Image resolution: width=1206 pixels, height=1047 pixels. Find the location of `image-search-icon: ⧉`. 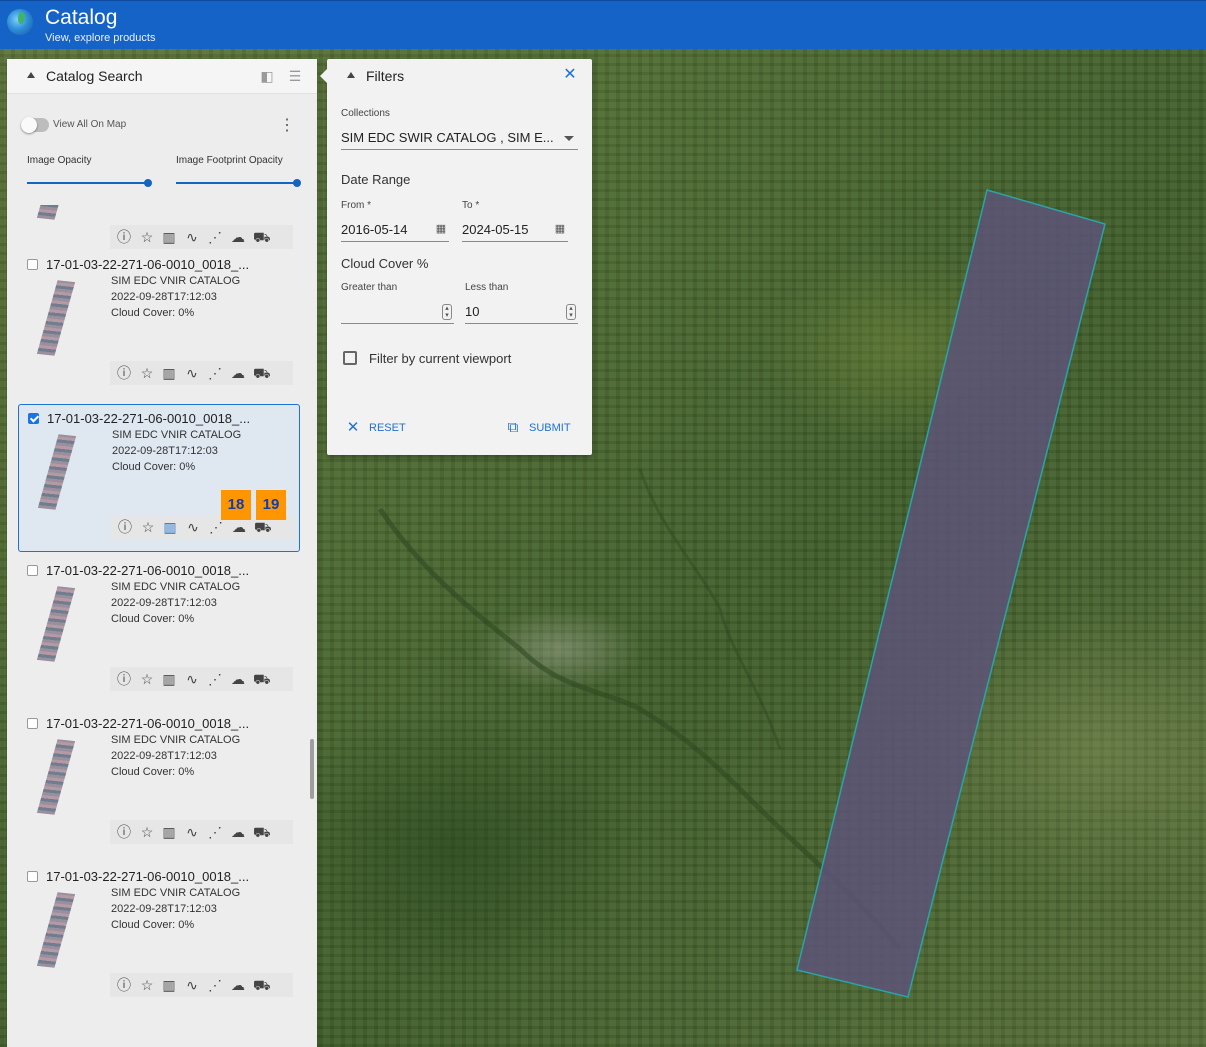

image-search-icon: ⧉ is located at coordinates (513, 428).